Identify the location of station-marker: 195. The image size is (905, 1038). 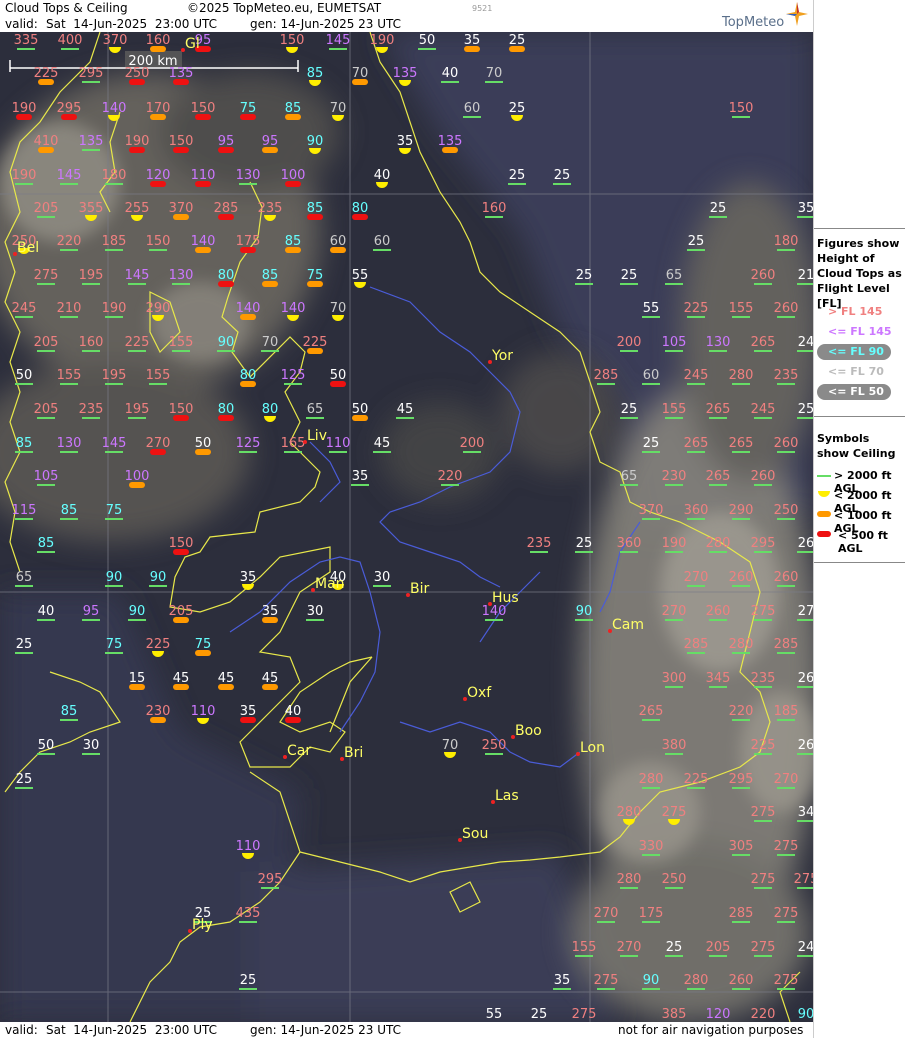
(137, 410).